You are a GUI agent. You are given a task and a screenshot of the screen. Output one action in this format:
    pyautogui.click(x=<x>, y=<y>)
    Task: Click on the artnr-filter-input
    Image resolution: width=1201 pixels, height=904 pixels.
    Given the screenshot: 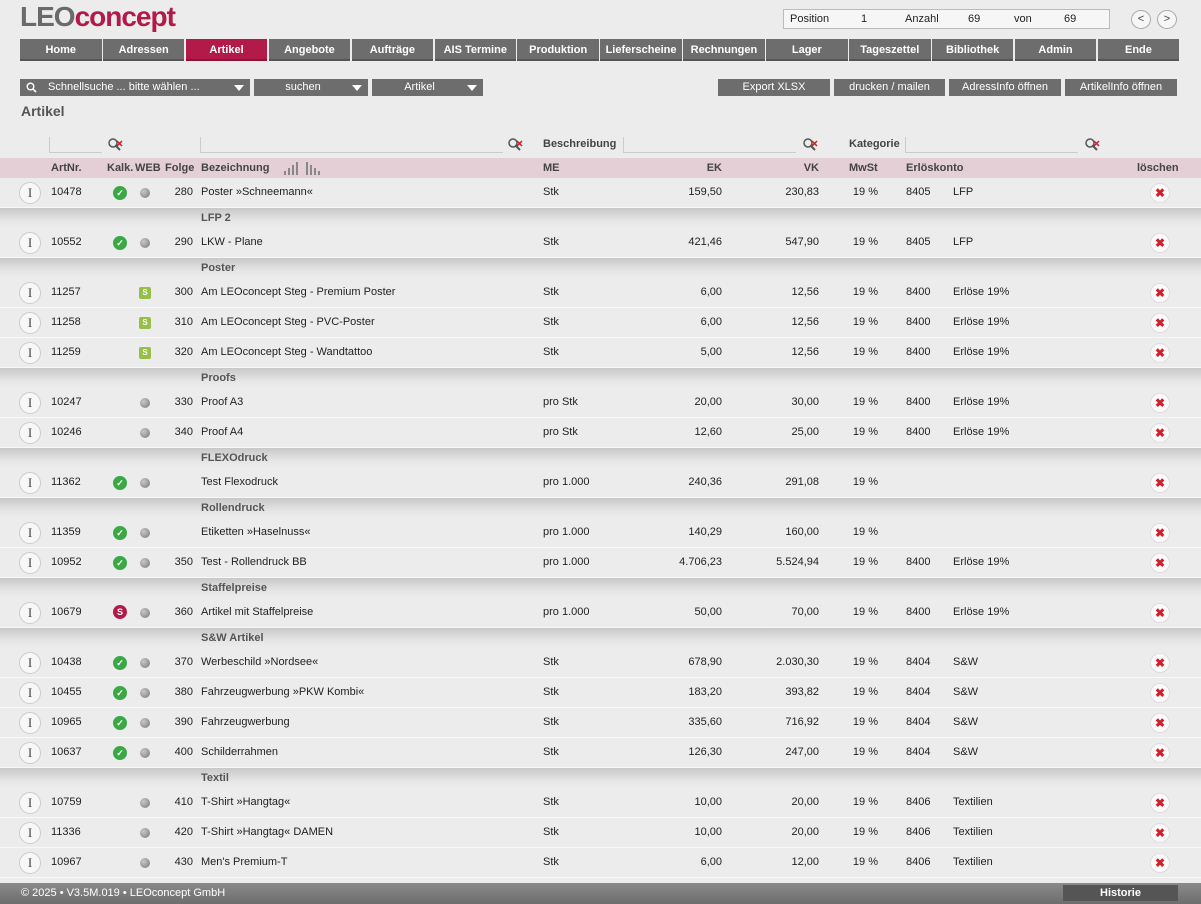 What is the action you would take?
    pyautogui.click(x=76, y=152)
    